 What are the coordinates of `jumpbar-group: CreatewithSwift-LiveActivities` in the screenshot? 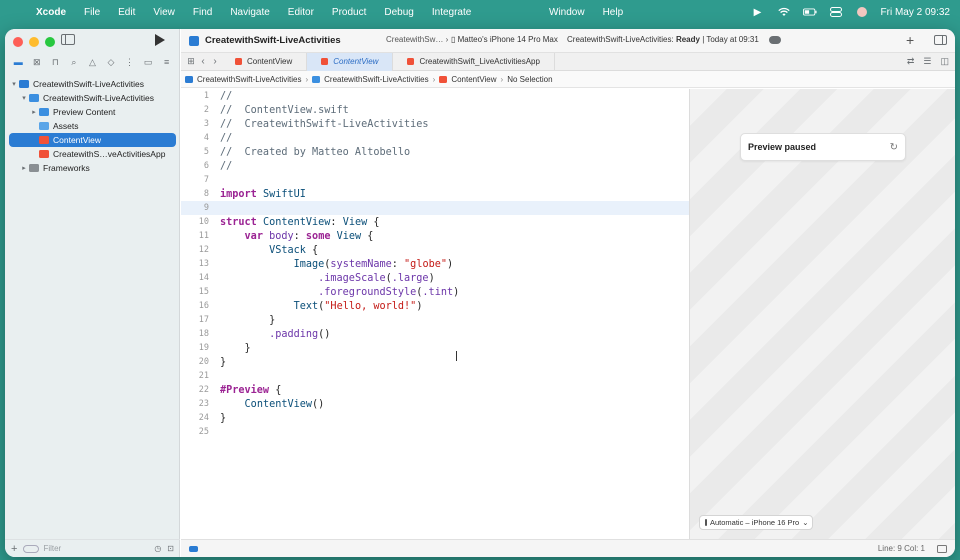 It's located at (376, 79).